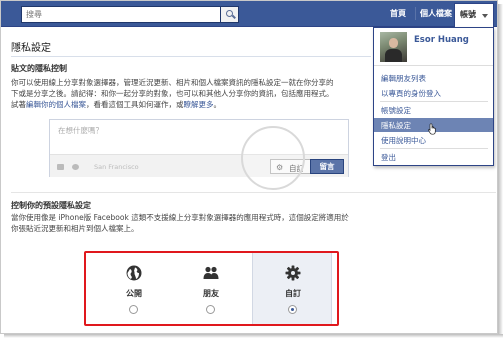  What do you see at coordinates (199, 148) in the screenshot?
I see `status-composer: 在想什麼嗎？ San Francisco ⚙ 自訂` at bounding box center [199, 148].